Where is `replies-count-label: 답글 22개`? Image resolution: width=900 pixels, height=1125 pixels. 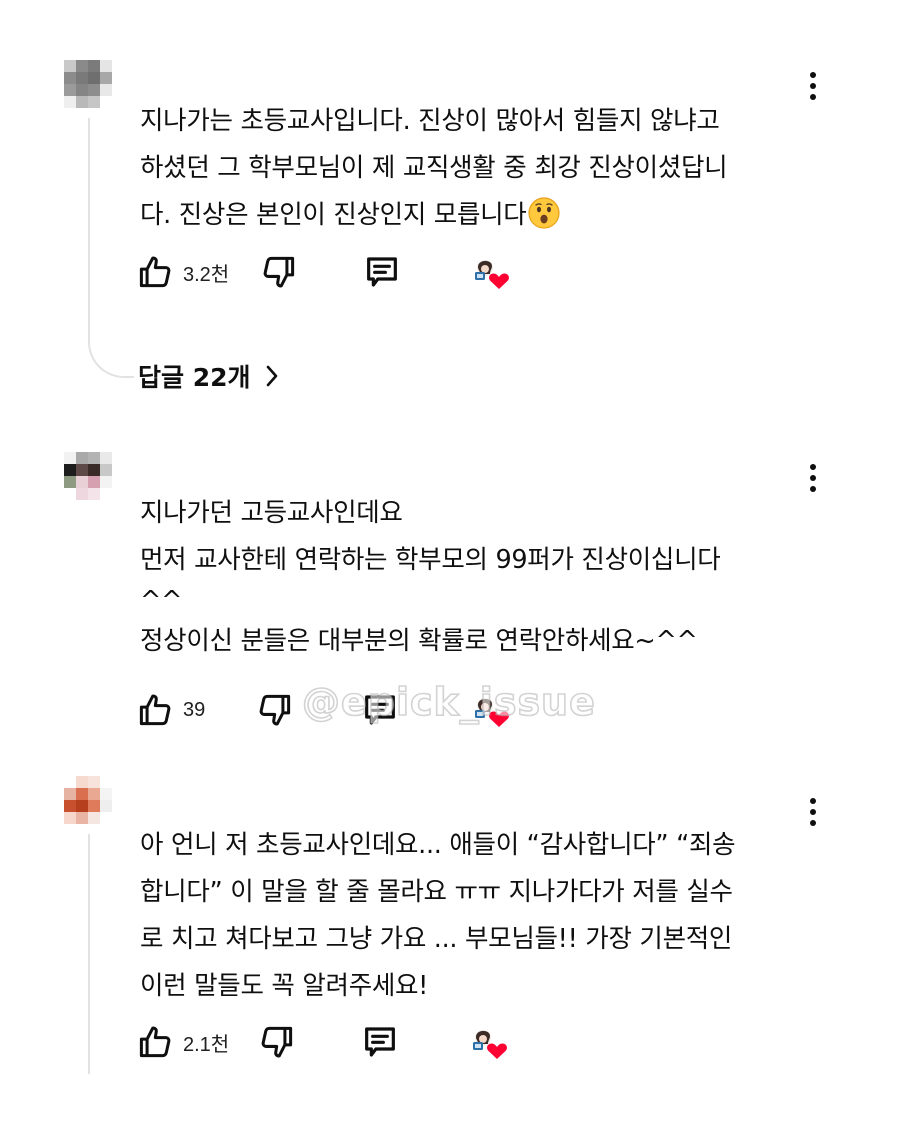 replies-count-label: 답글 22개 is located at coordinates (194, 377).